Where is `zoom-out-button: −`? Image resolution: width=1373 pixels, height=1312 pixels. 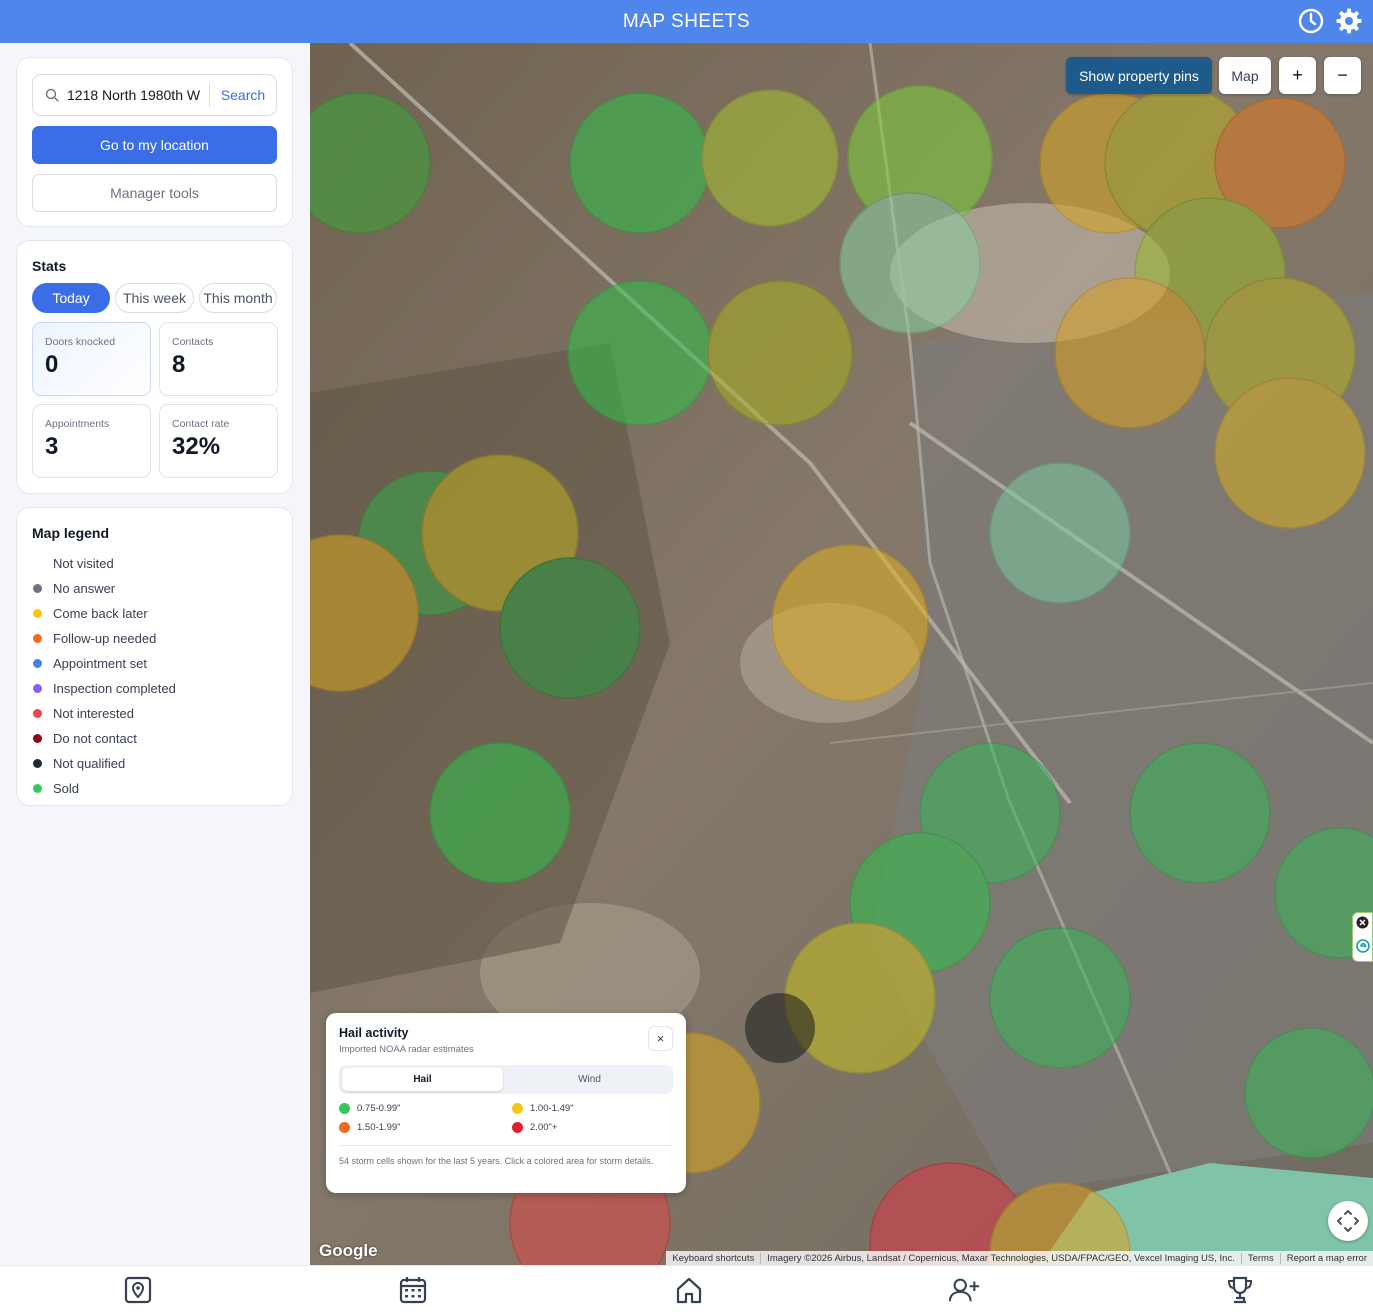
zoom-out-button: − is located at coordinates (1342, 75).